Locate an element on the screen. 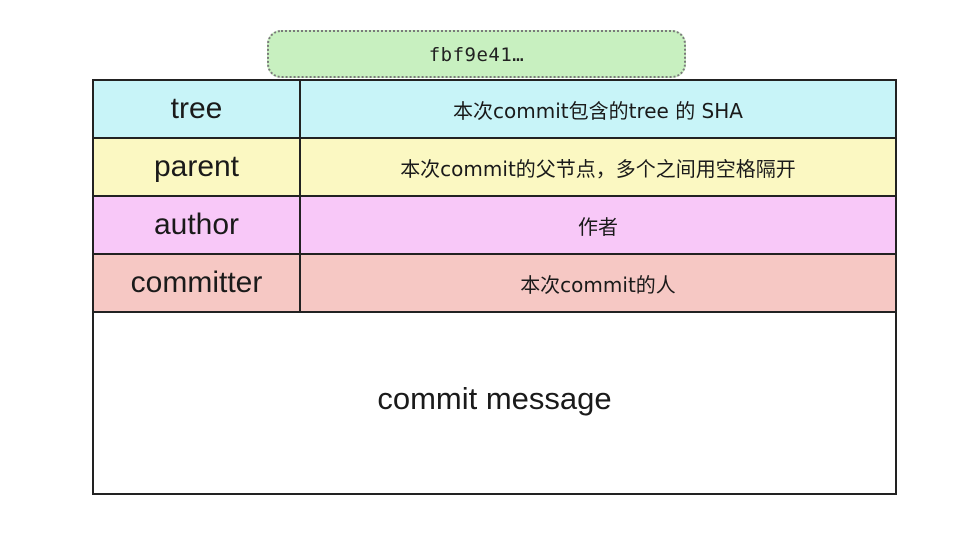 The image size is (961, 543). row-tree-value: 本次commit包含的tree 的 SHA is located at coordinates (598, 110).